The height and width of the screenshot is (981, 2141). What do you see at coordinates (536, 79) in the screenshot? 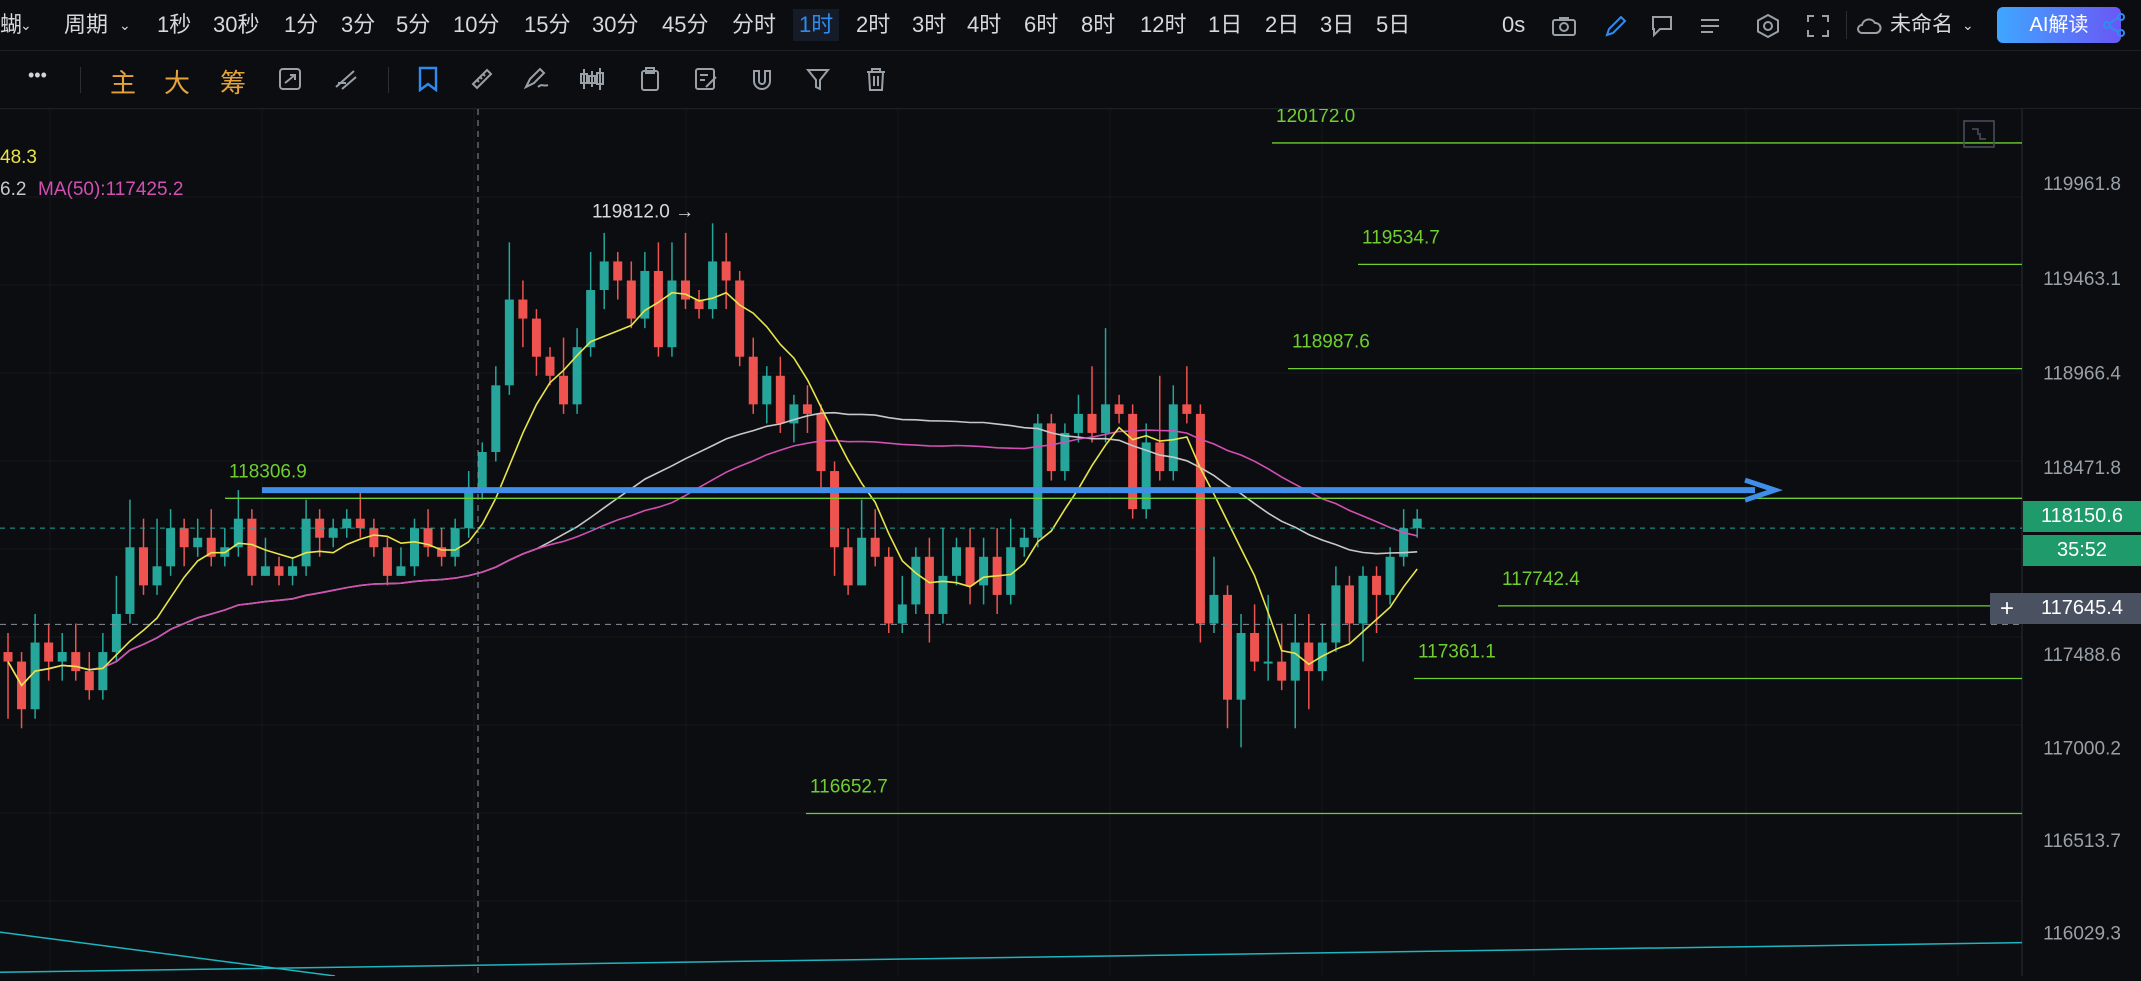
I see `brush-icon` at bounding box center [536, 79].